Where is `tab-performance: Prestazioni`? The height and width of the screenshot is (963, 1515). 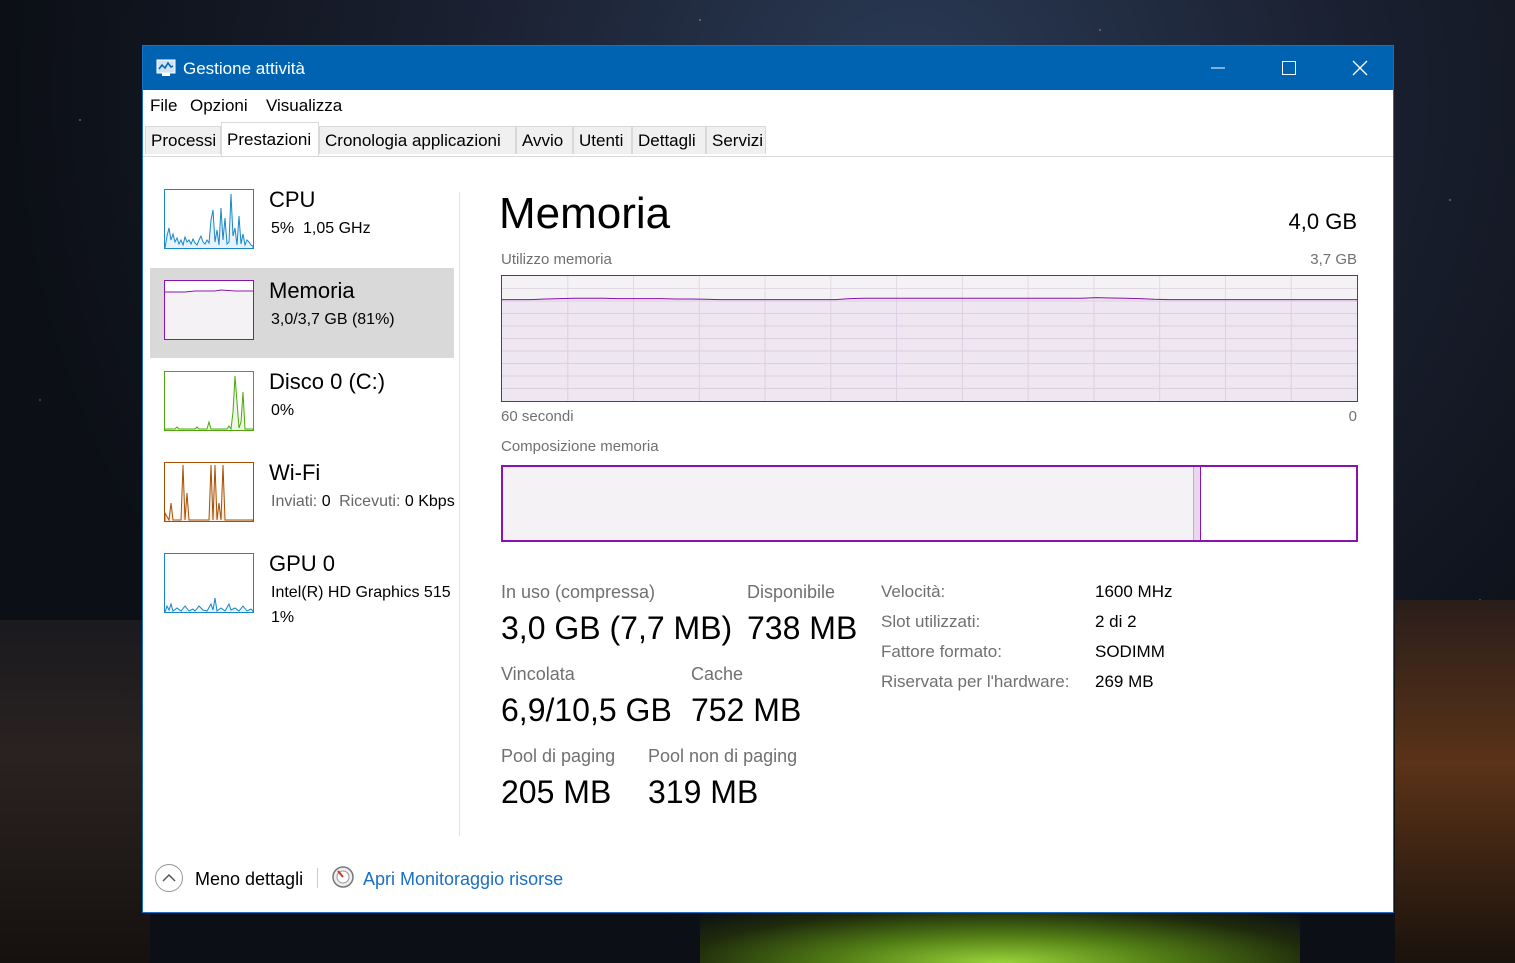
tab-performance: Prestazioni is located at coordinates (270, 139).